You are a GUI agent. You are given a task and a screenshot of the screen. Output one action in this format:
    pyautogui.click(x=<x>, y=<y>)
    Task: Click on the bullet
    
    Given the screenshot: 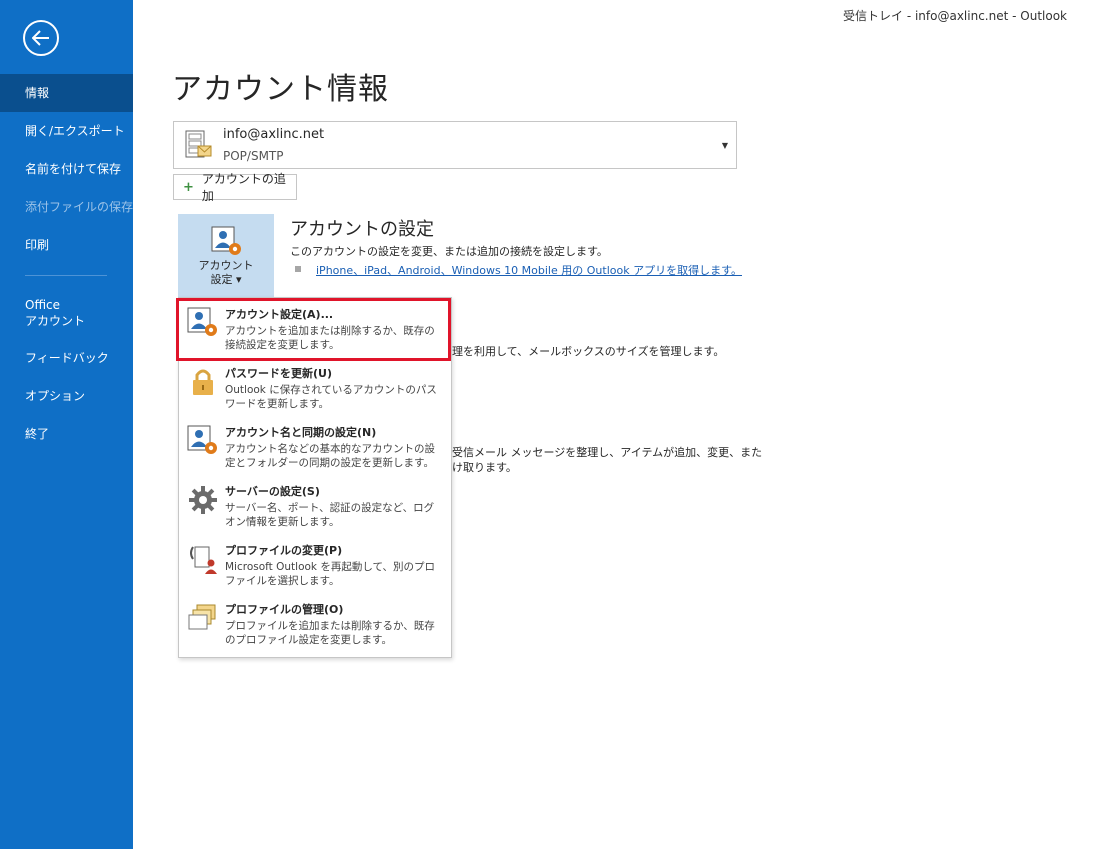 What is the action you would take?
    pyautogui.click(x=298, y=269)
    